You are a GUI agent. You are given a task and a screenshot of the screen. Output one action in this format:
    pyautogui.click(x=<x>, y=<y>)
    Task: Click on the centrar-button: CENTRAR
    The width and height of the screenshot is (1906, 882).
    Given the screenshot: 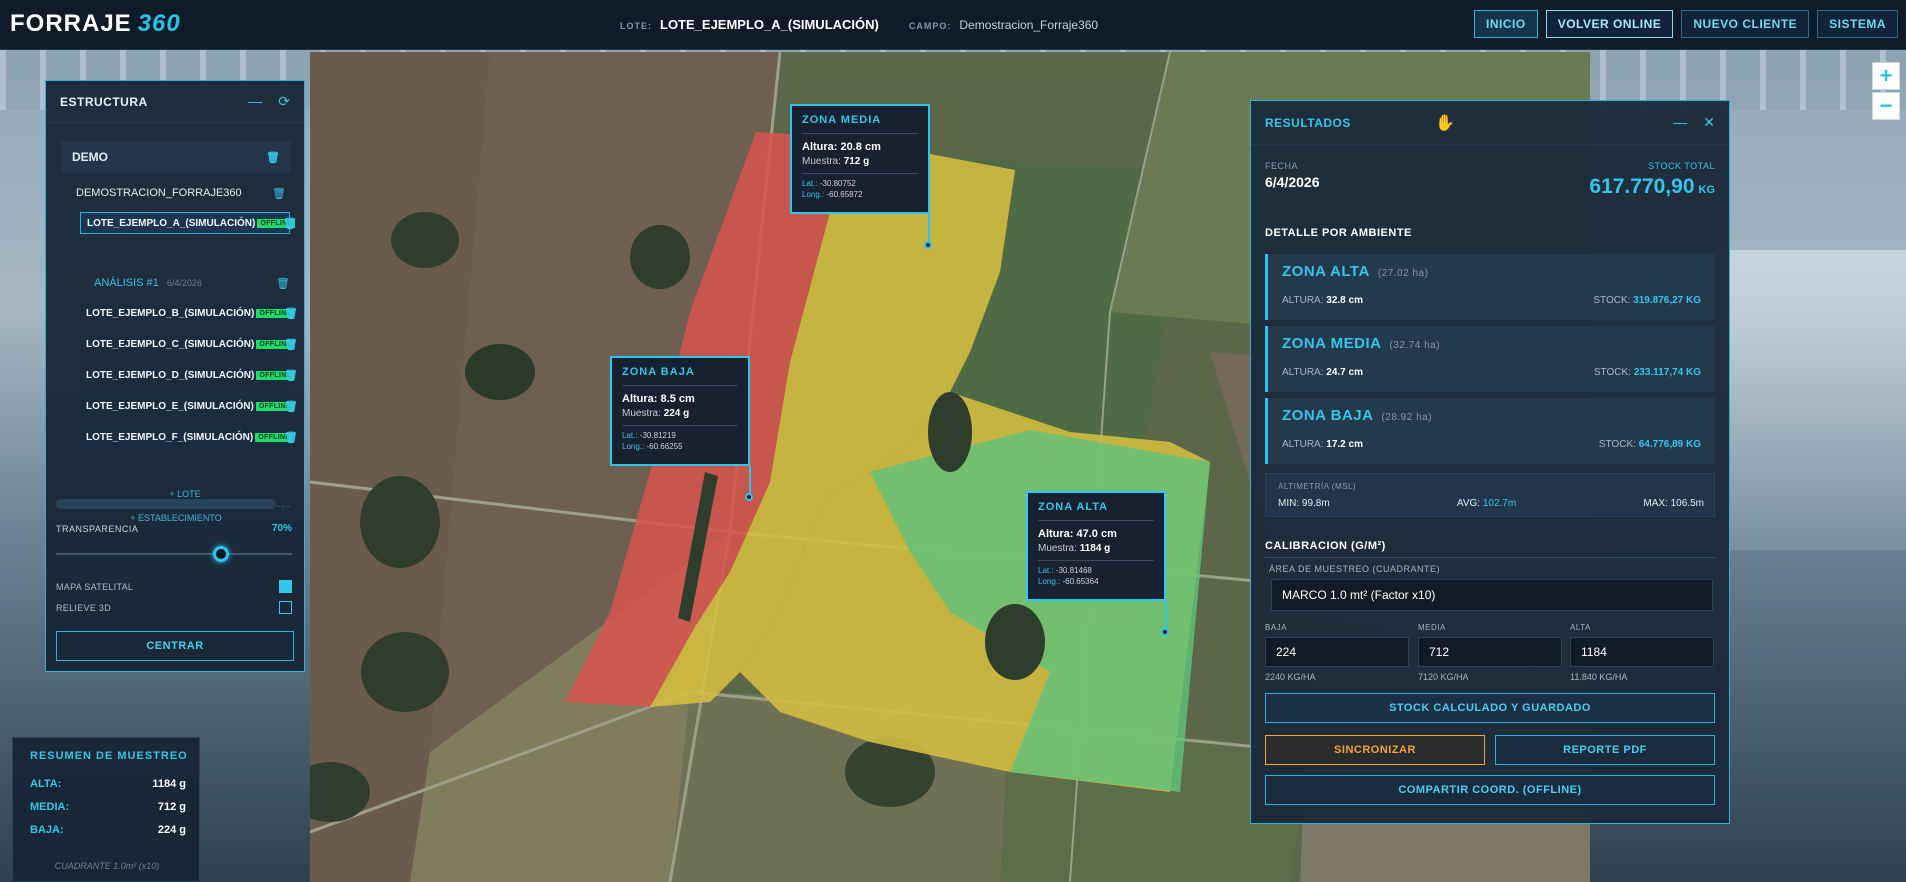 What is the action you would take?
    pyautogui.click(x=175, y=646)
    